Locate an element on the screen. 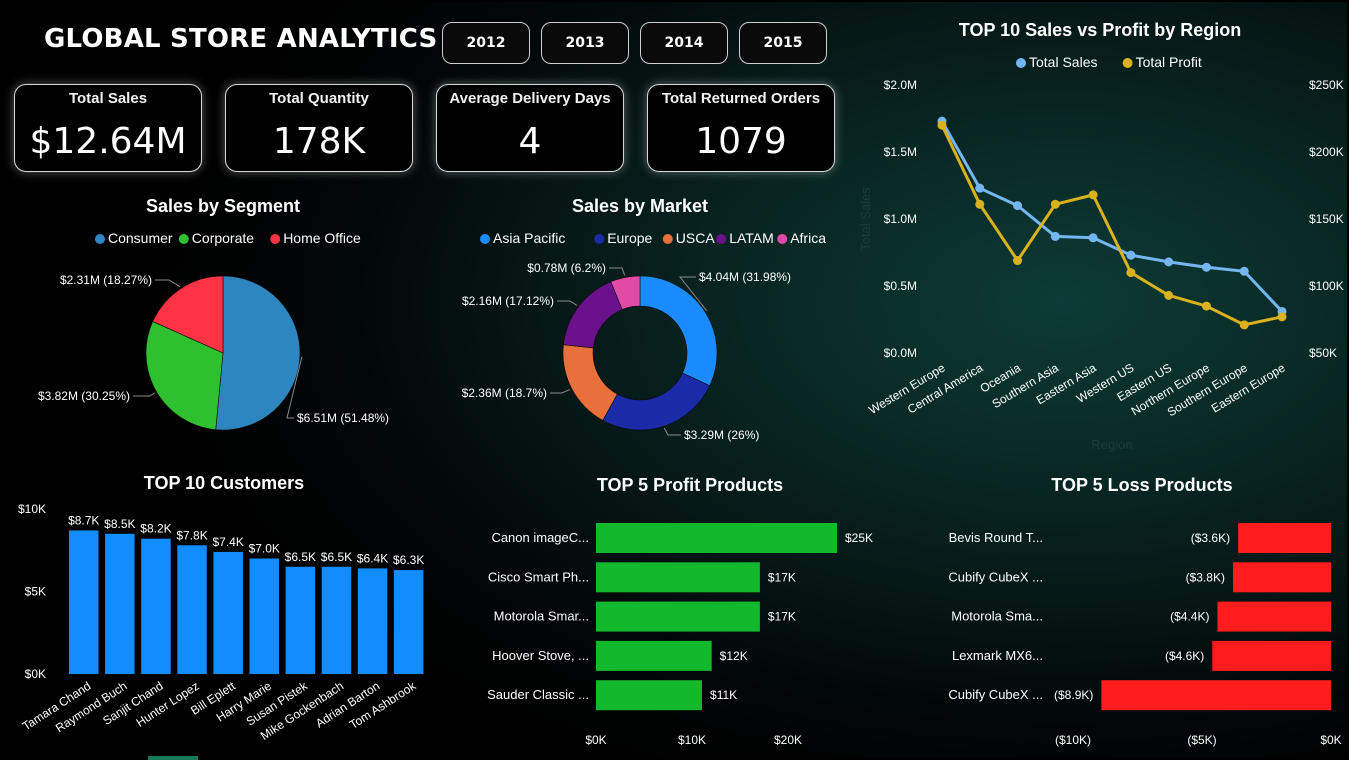 Image resolution: width=1349 pixels, height=760 pixels. customer-data-label: $7.0K is located at coordinates (264, 549).